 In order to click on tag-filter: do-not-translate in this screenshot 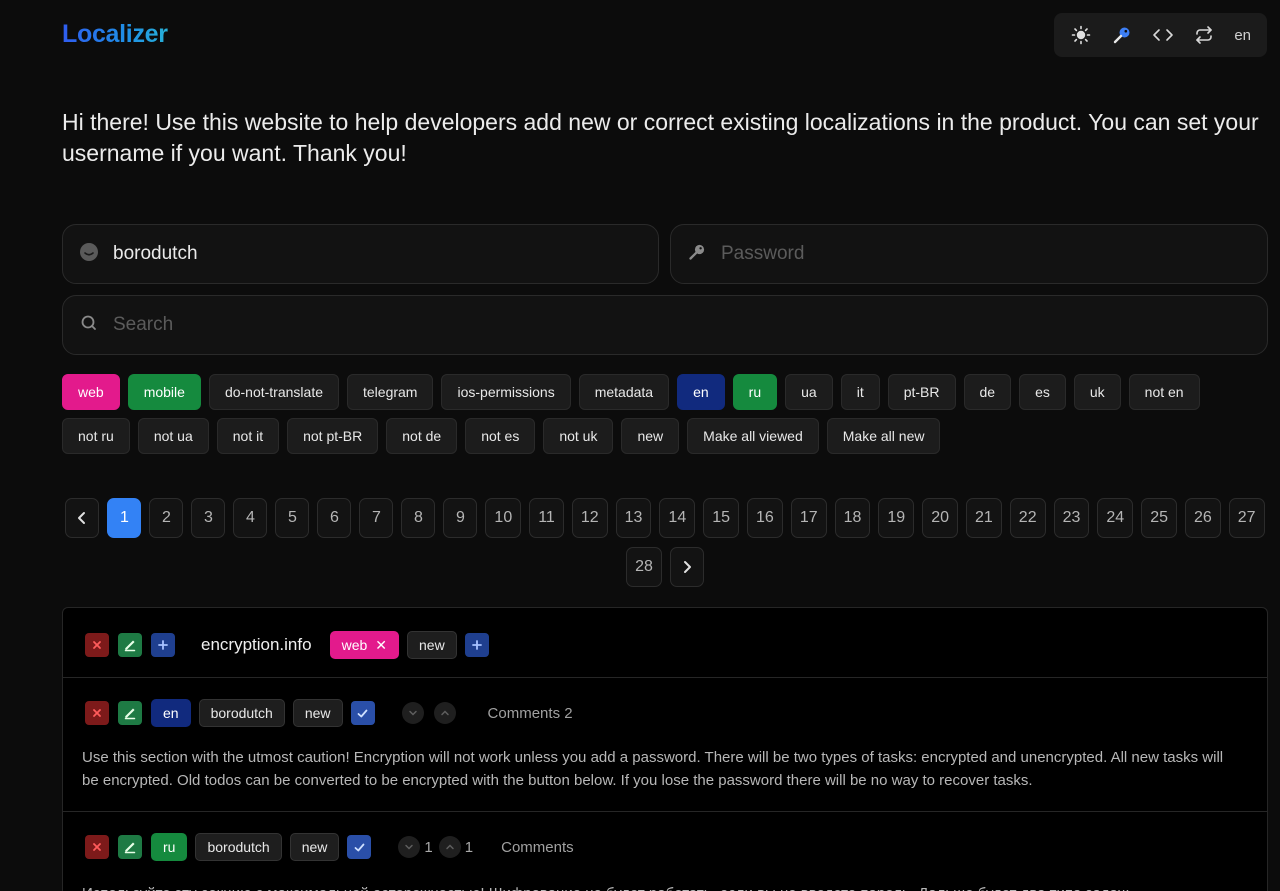, I will do `click(273, 392)`.